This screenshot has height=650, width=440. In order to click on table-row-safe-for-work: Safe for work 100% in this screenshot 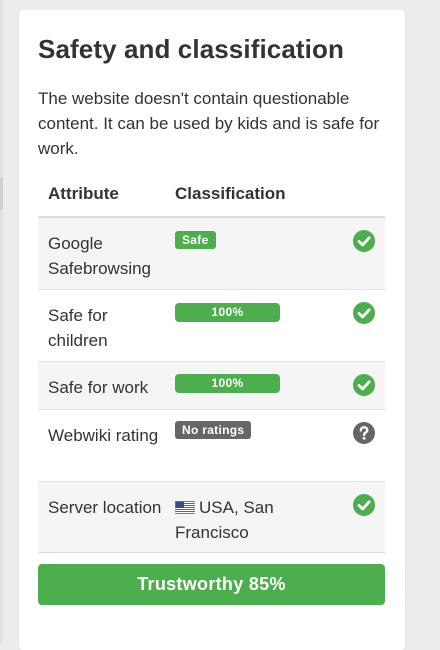, I will do `click(211, 386)`.